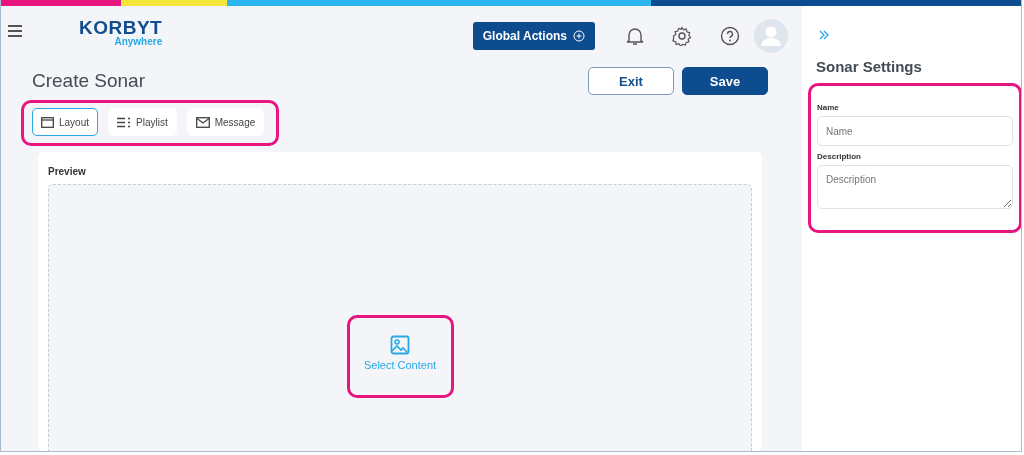 The width and height of the screenshot is (1024, 455). I want to click on logo-tagline: Anywhere, so click(138, 41).